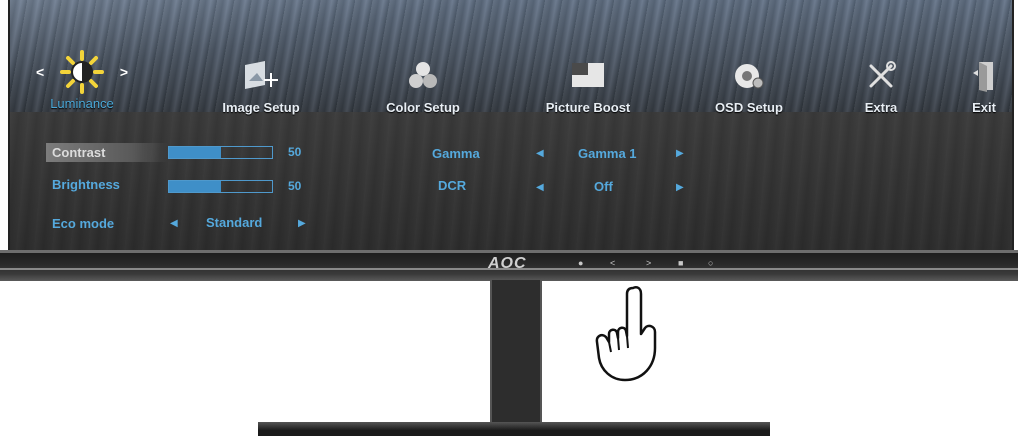  I want to click on menu-label: Picture Boost, so click(588, 107).